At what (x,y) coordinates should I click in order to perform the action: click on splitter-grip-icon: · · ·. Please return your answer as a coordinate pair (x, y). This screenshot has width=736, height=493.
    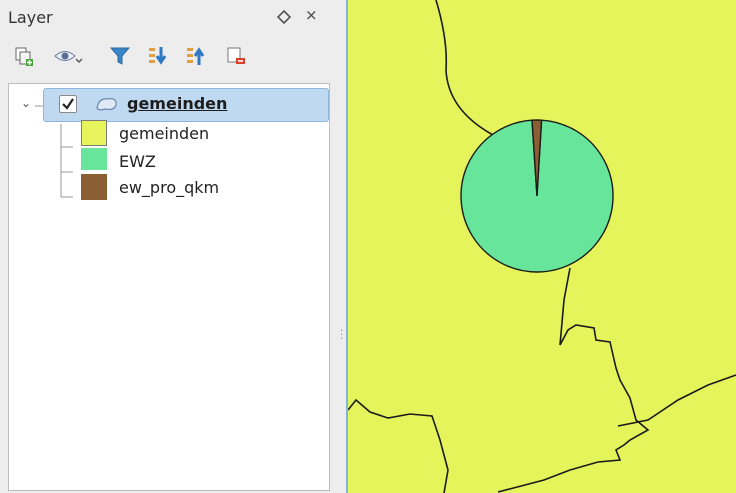
    Looking at the image, I should click on (341, 336).